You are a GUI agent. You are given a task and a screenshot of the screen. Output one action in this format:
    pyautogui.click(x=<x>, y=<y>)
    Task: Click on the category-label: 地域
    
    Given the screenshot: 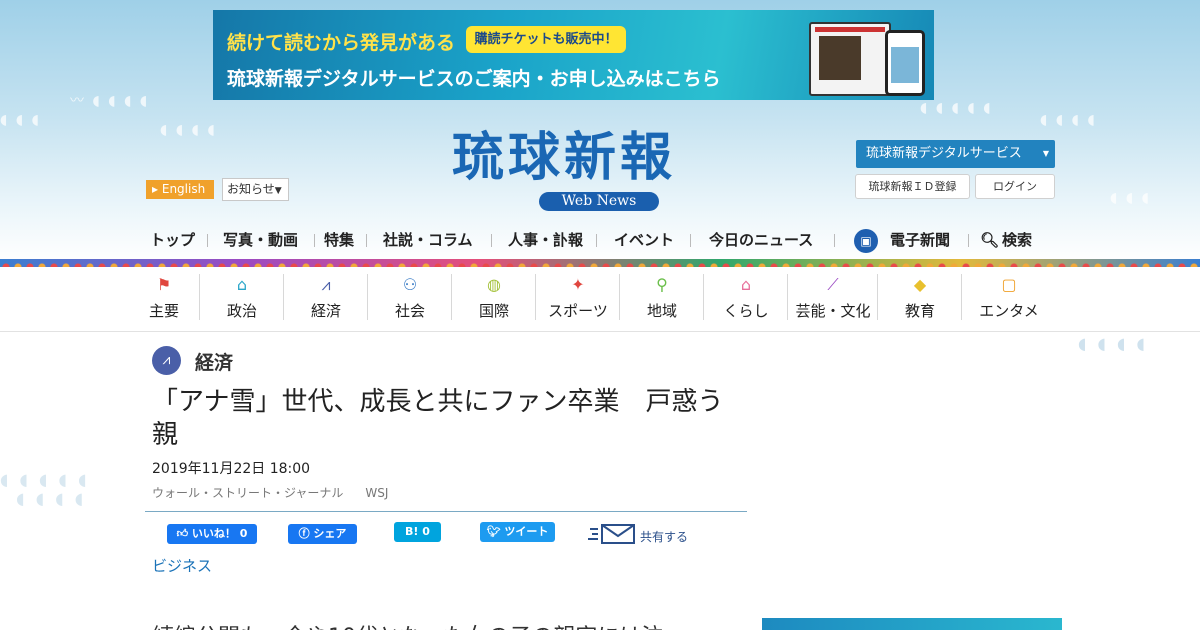 What is the action you would take?
    pyautogui.click(x=661, y=311)
    